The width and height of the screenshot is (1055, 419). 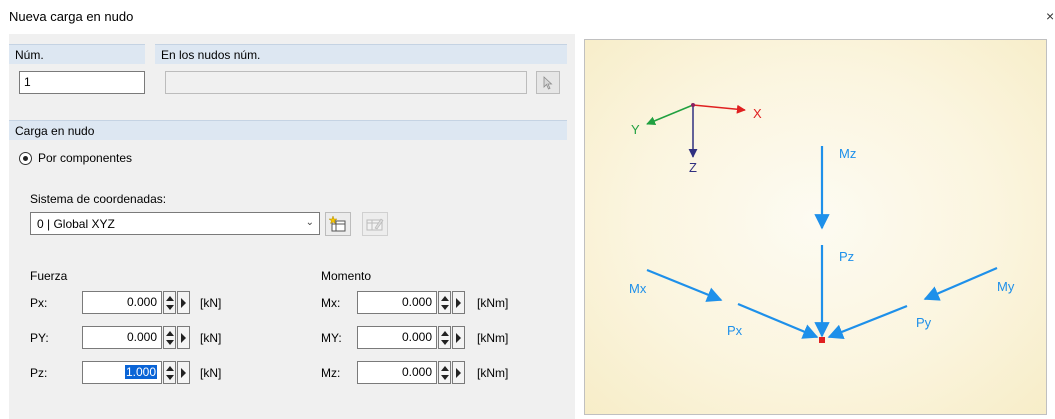 What do you see at coordinates (346, 82) in the screenshot?
I see `nodes-input` at bounding box center [346, 82].